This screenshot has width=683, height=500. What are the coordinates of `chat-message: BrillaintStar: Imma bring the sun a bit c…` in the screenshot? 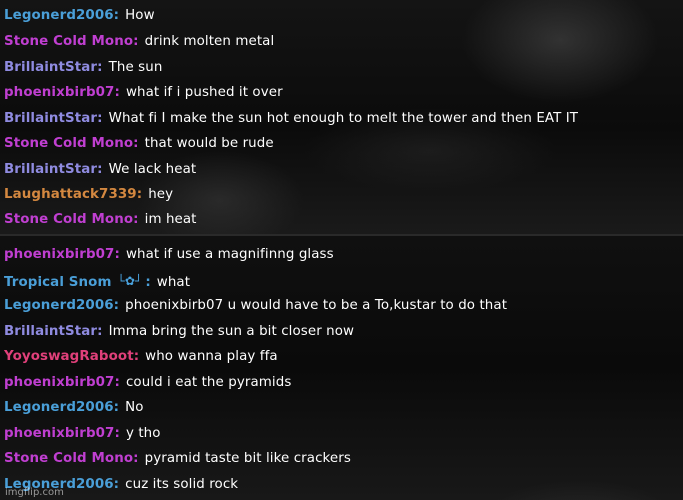 It's located at (179, 331).